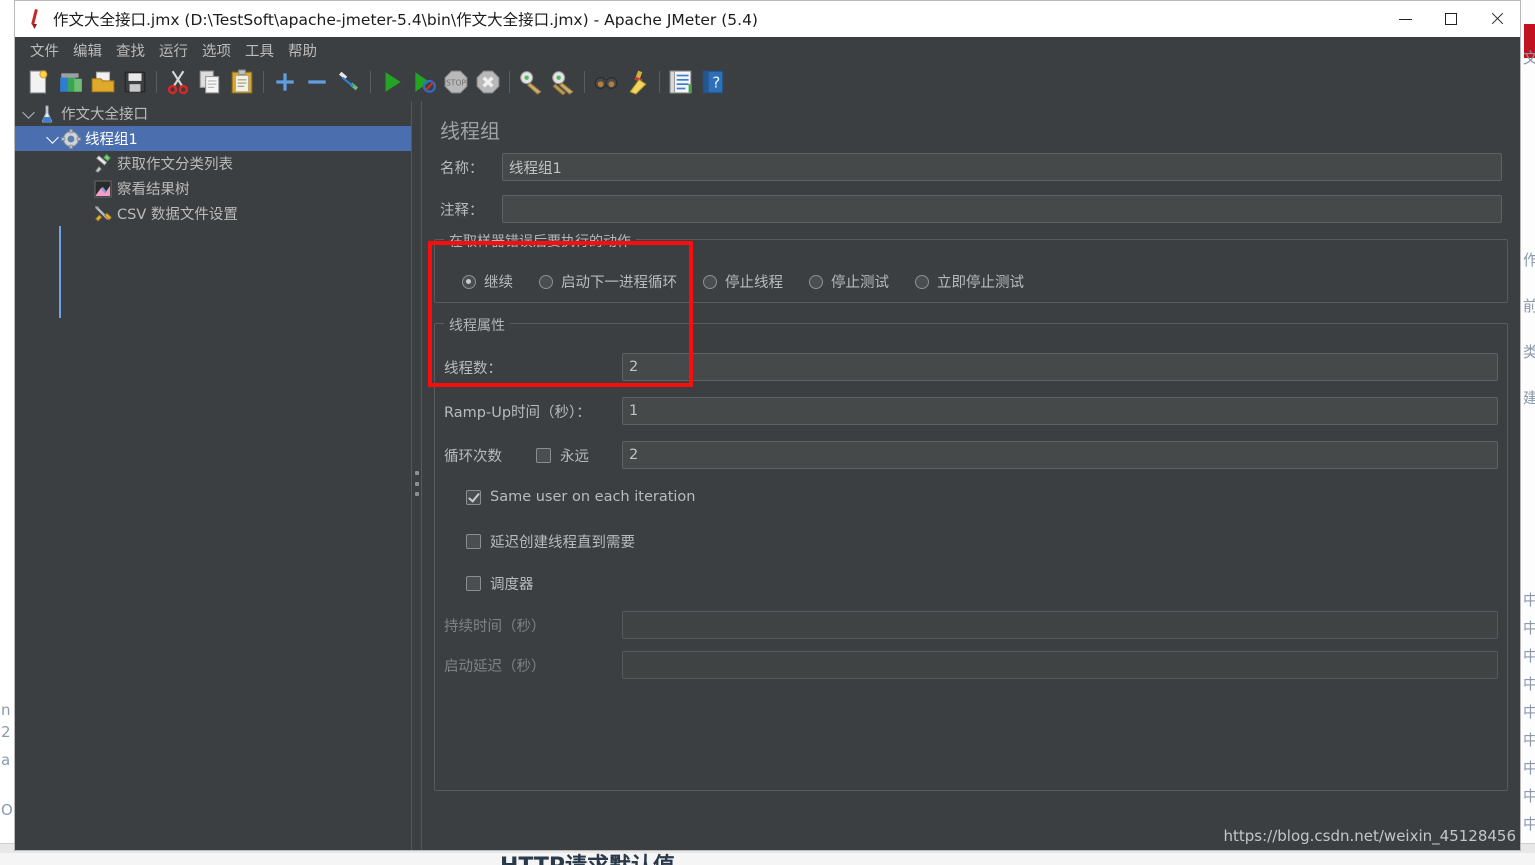 This screenshot has height=865, width=1535. I want to click on background-left-glyph-2: a, so click(6, 760).